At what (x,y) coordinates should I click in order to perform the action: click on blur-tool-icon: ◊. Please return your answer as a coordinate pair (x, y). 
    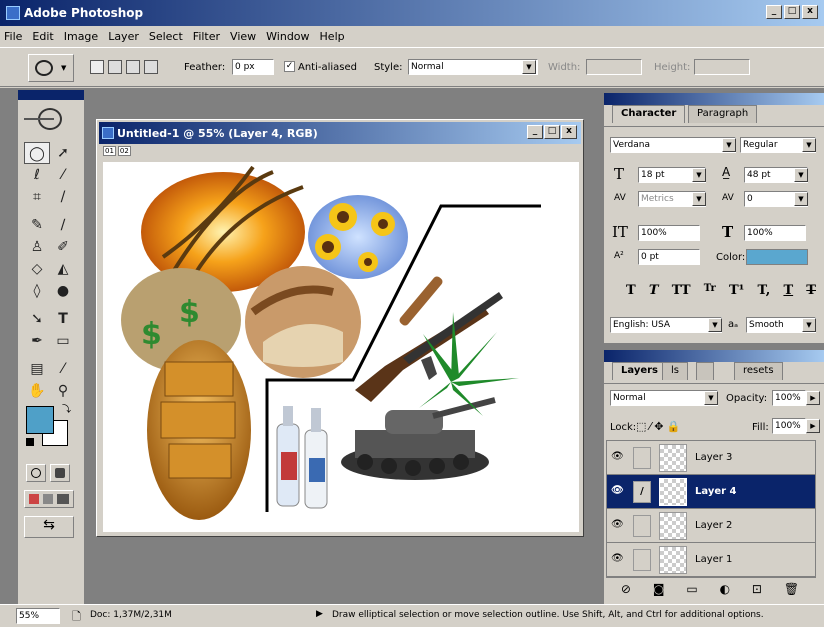
    Looking at the image, I should click on (37, 291).